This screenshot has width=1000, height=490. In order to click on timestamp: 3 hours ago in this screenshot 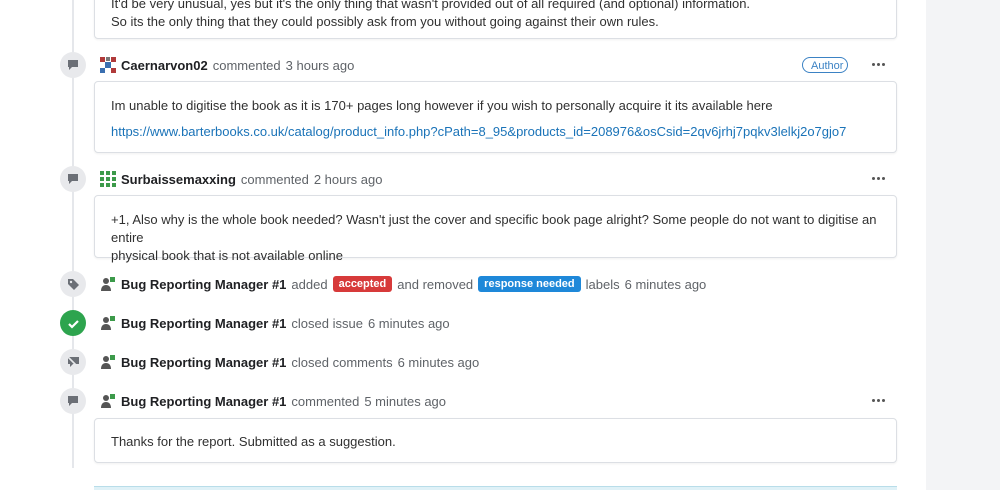, I will do `click(320, 65)`.